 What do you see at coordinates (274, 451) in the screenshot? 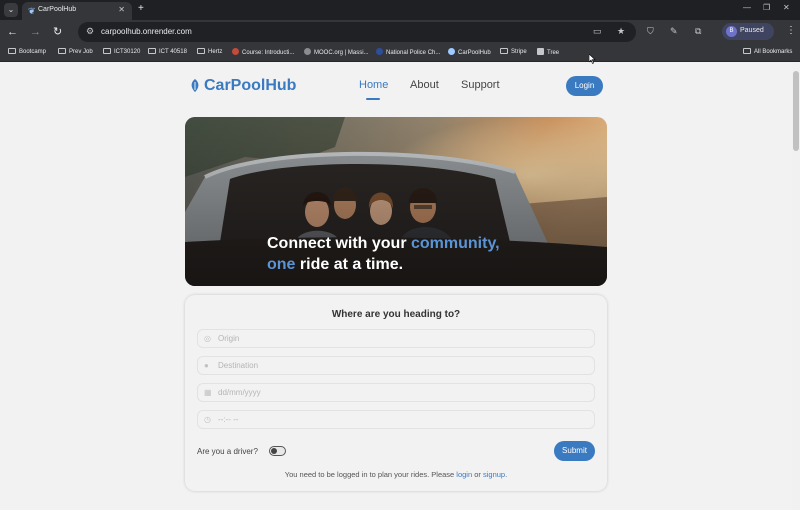
I see `toggle-knob` at bounding box center [274, 451].